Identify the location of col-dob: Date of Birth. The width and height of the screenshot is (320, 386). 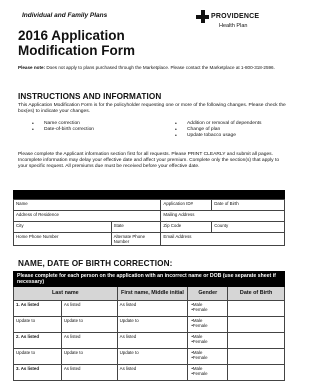
(256, 293).